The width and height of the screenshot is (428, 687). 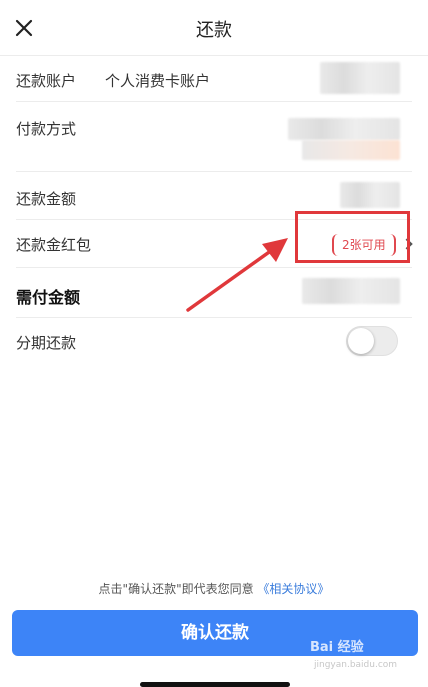 I want to click on agreement-text: 点击"确认还款"即代表您同意 《相关协议》, so click(x=214, y=588).